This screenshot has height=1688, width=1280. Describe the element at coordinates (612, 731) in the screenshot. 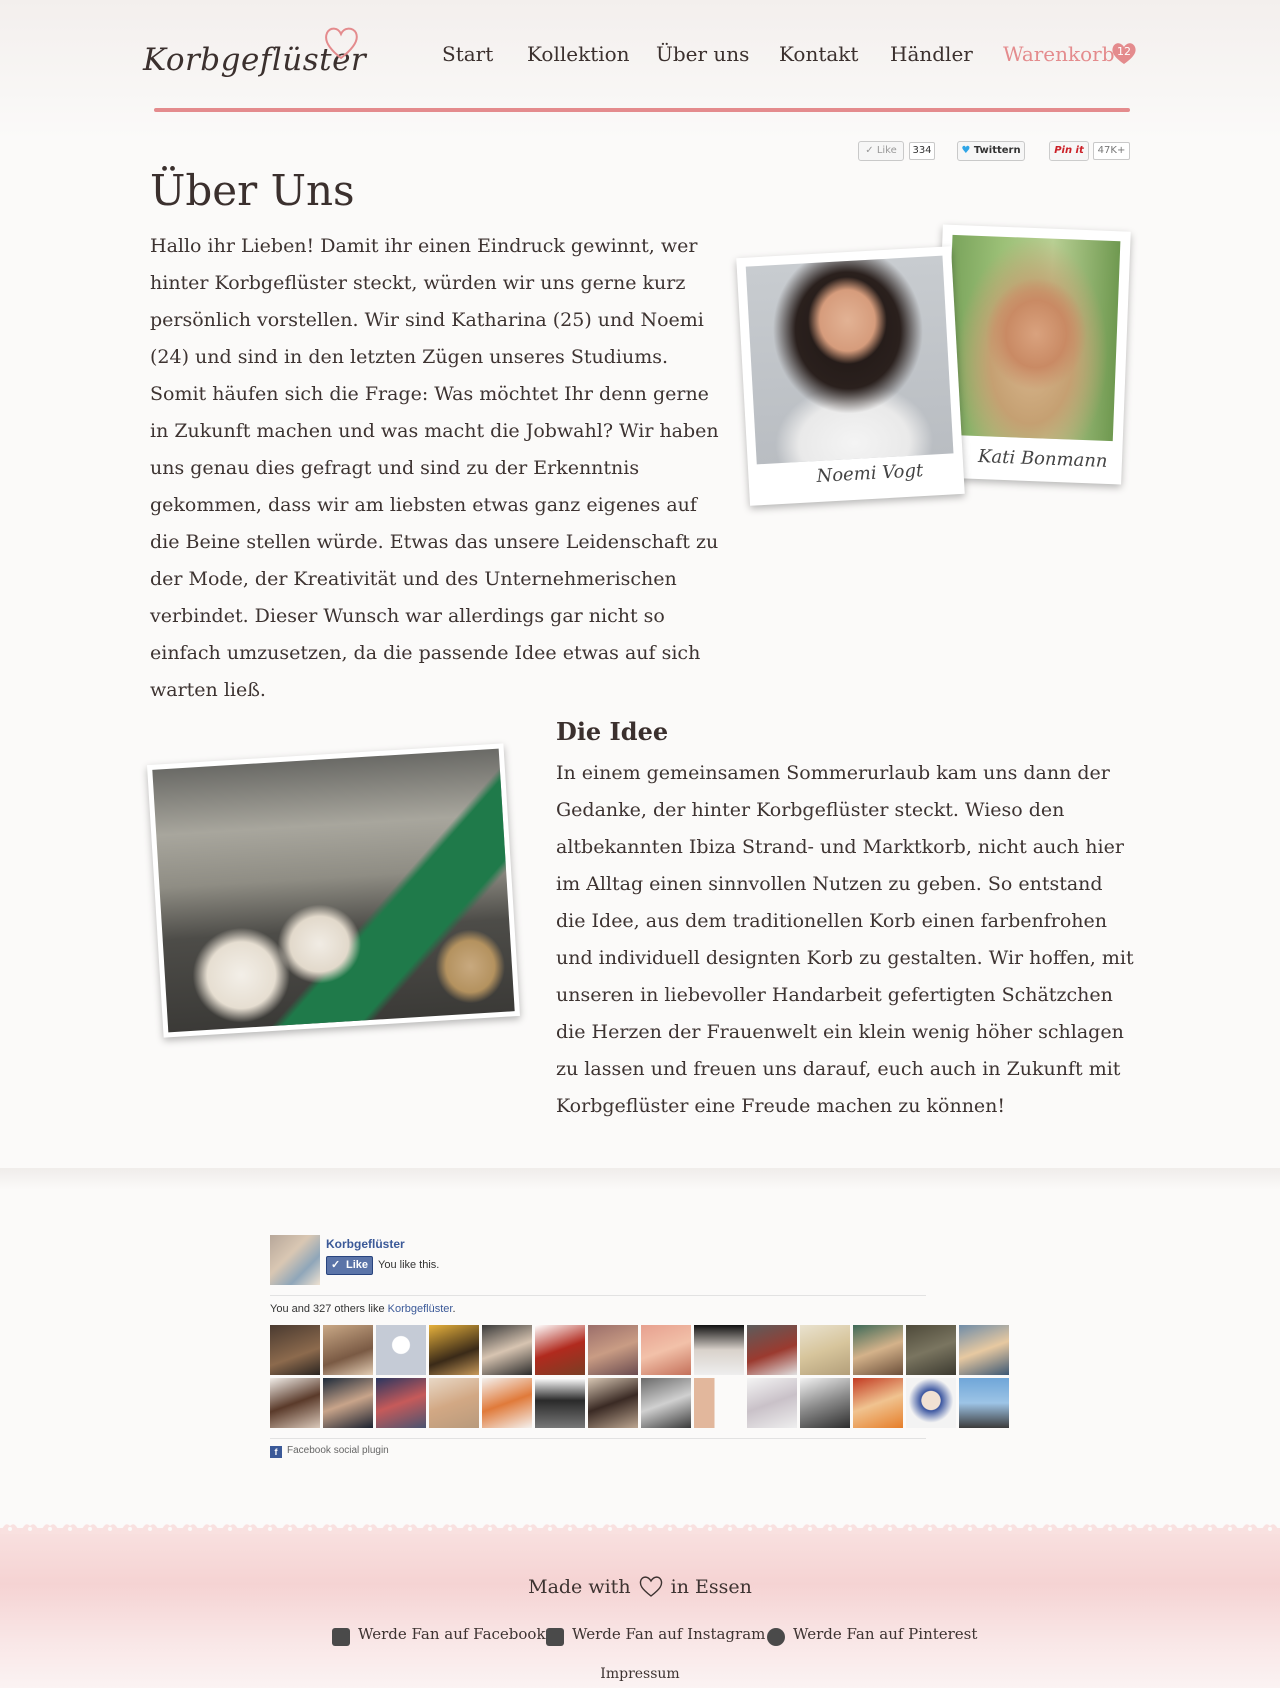

I see `idea-heading: Die Idee` at that location.